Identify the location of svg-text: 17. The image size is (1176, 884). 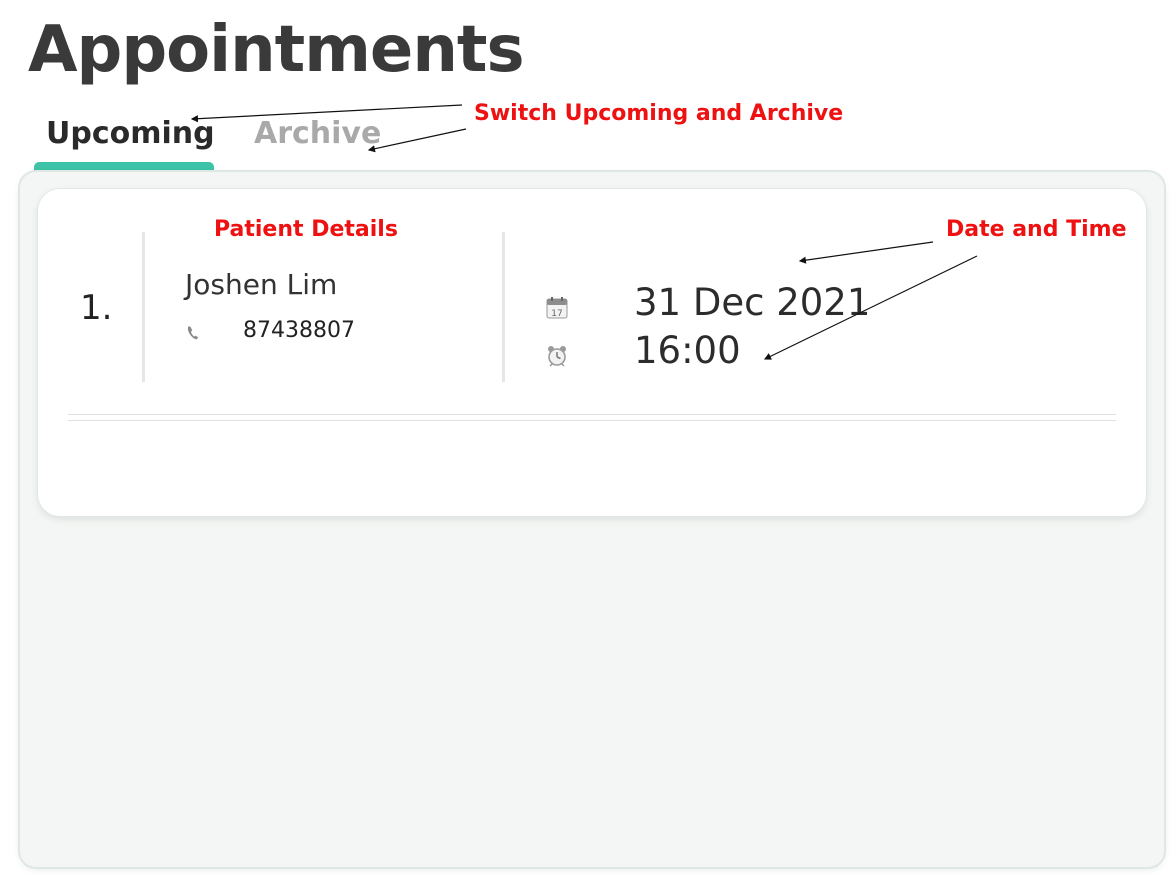
(556, 314).